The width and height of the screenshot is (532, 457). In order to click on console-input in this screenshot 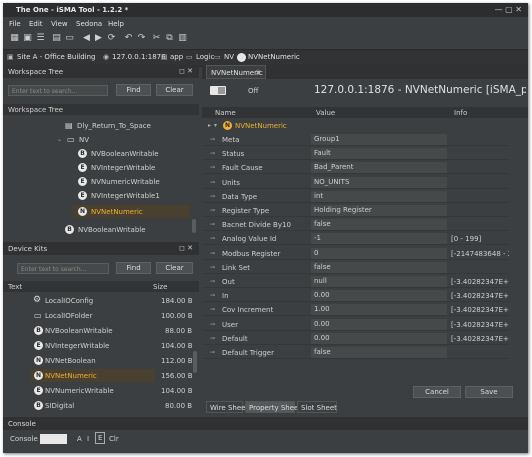, I will do `click(53, 439)`.